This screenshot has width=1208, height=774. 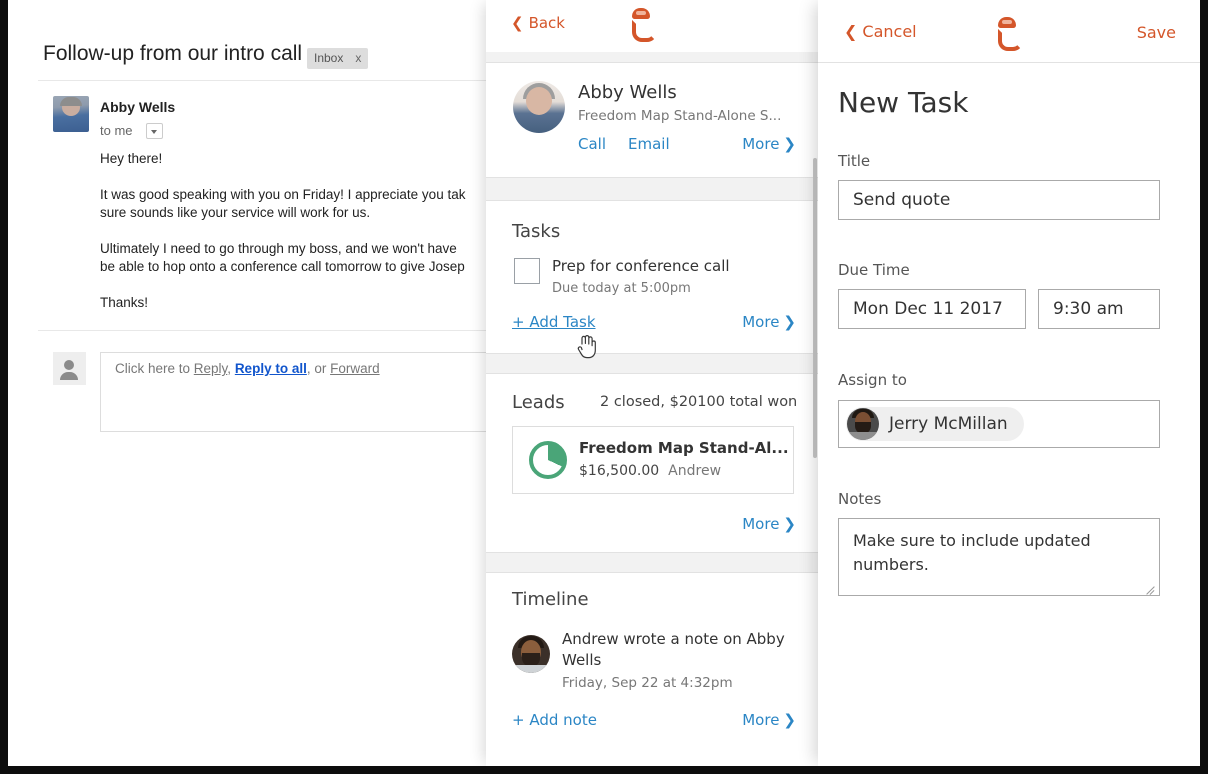 I want to click on leads-summary: 2 closed, $20100 total won, so click(x=699, y=402).